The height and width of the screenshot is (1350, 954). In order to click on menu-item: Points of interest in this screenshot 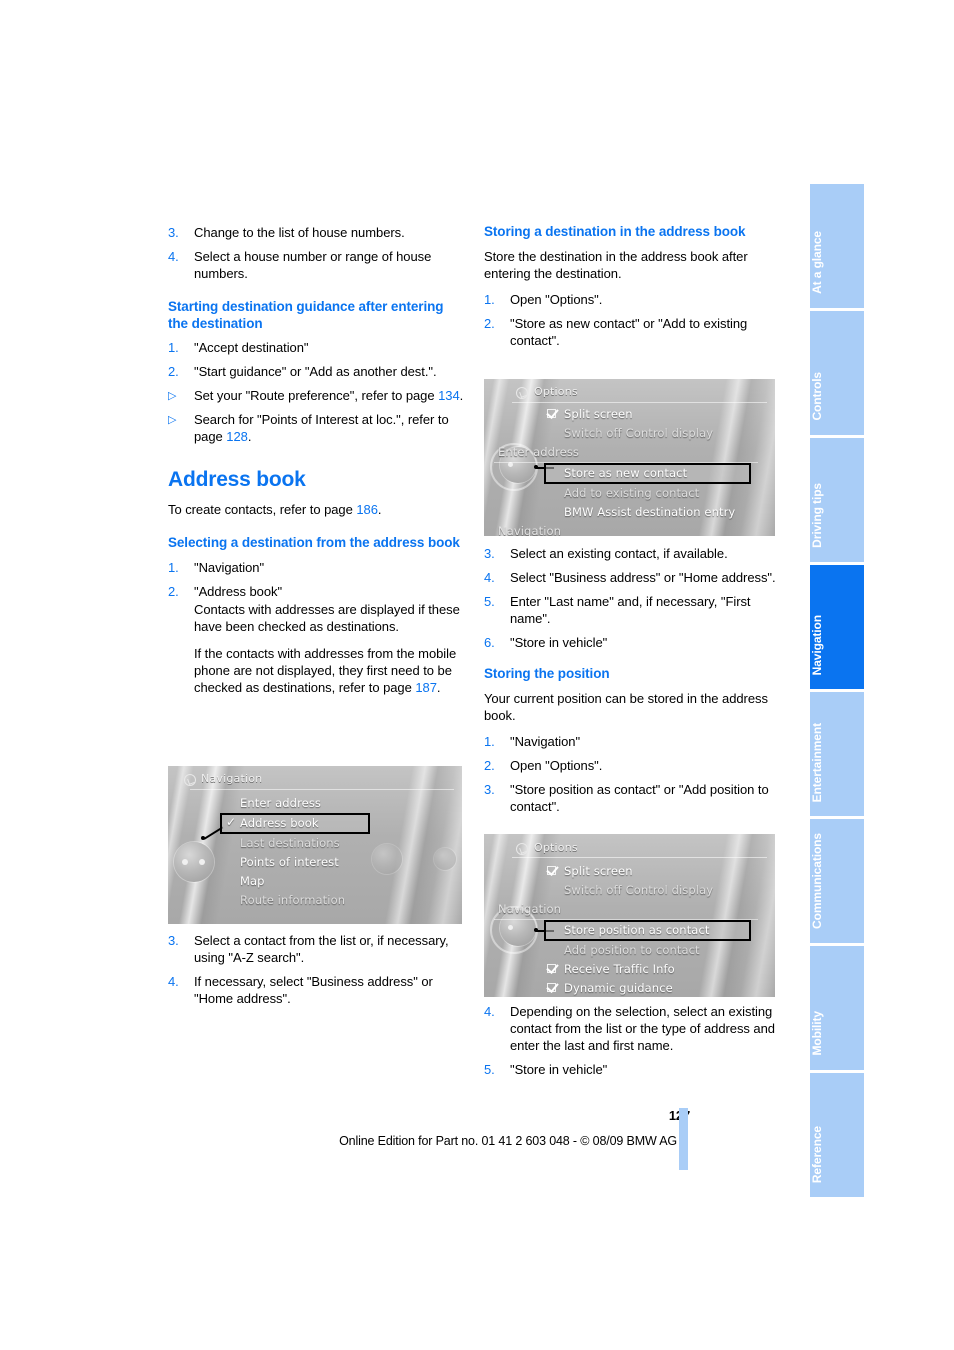, I will do `click(297, 862)`.